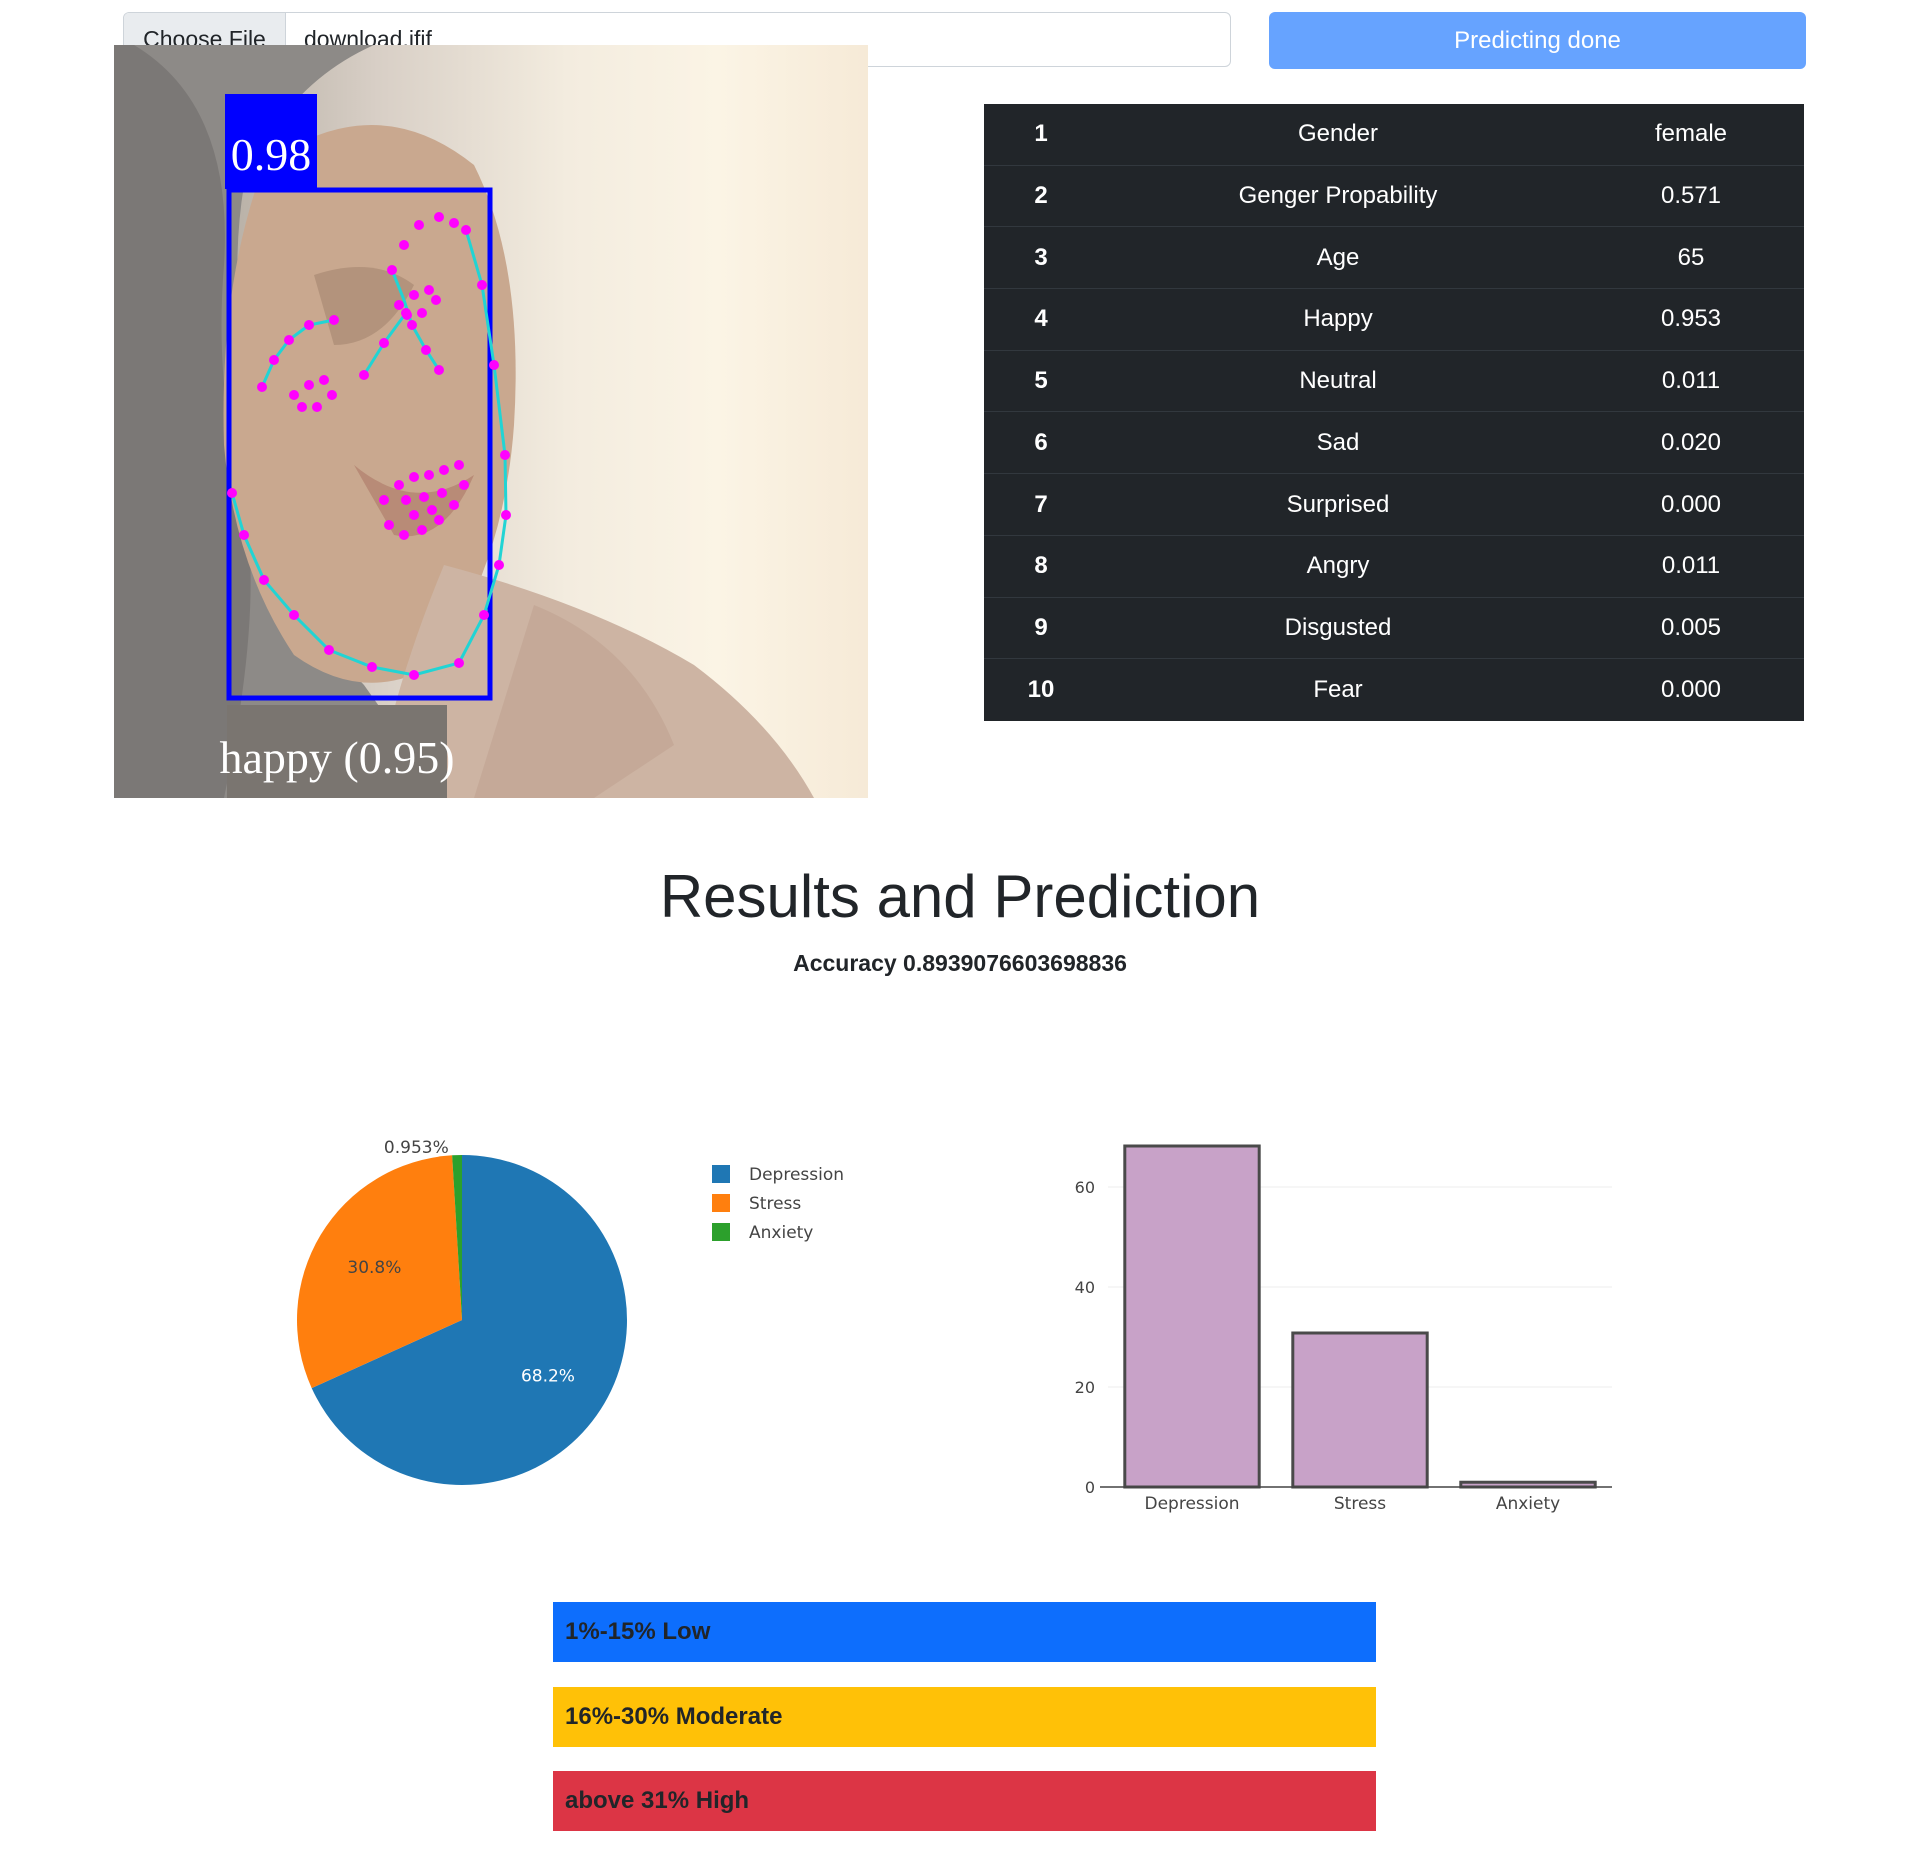 This screenshot has width=1920, height=1854. Describe the element at coordinates (1360, 1504) in the screenshot. I see `bar-x-tick-label: Stress` at that location.